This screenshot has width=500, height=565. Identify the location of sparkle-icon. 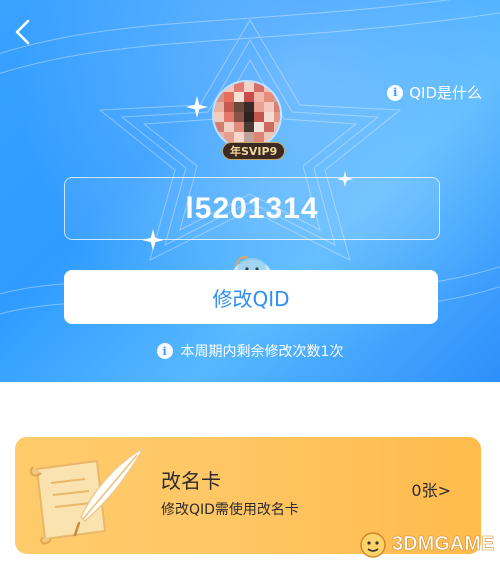
(197, 107).